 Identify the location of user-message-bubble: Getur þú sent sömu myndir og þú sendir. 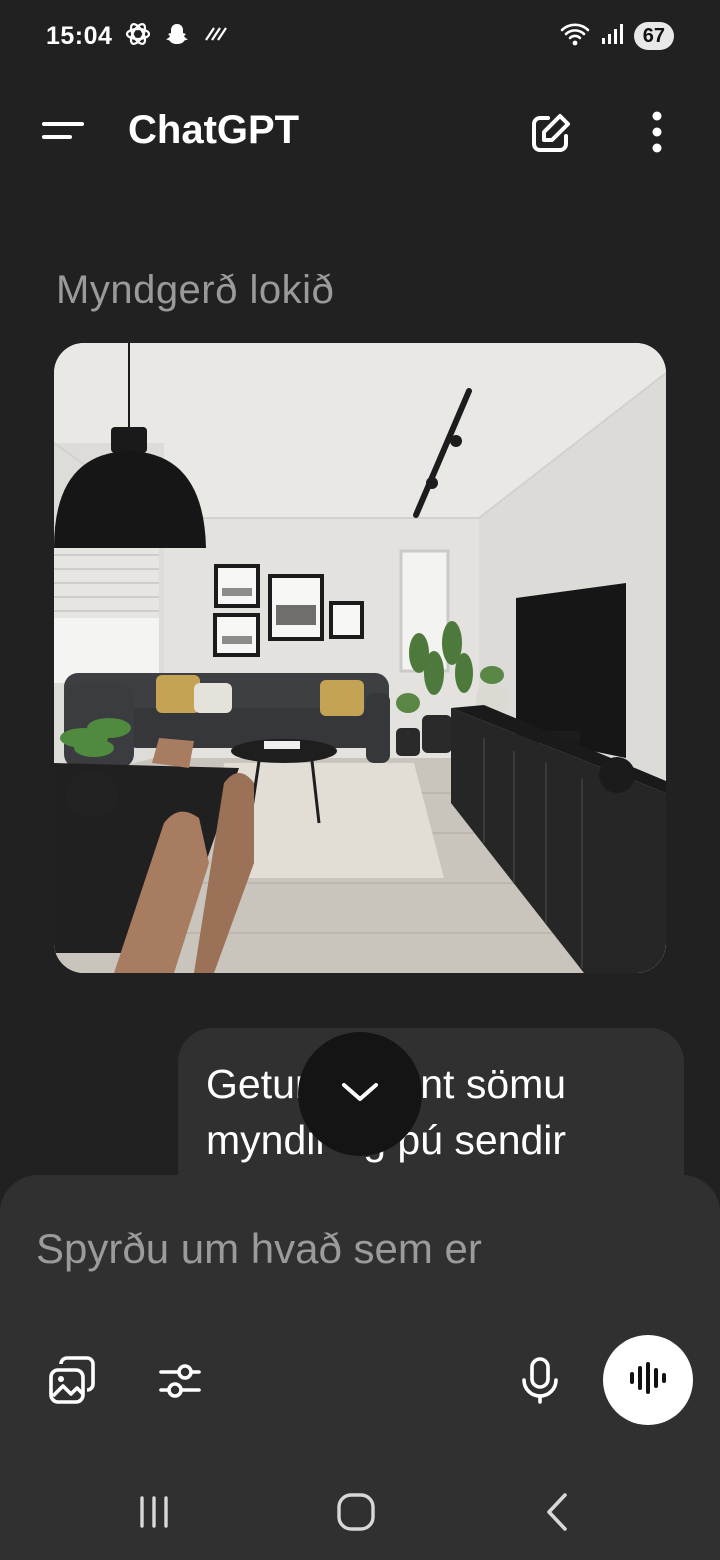
(431, 1113).